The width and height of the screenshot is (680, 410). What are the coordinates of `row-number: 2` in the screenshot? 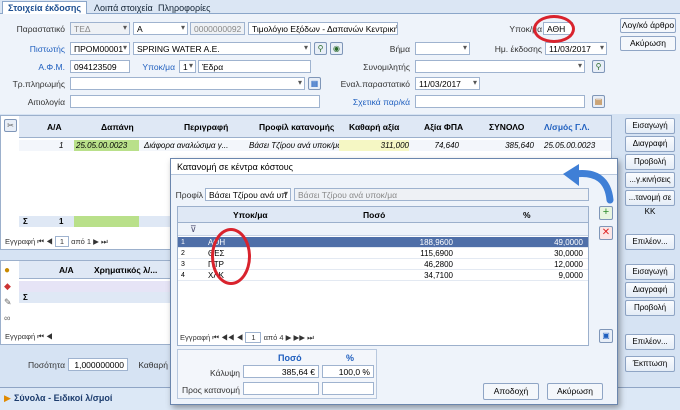 It's located at (183, 253).